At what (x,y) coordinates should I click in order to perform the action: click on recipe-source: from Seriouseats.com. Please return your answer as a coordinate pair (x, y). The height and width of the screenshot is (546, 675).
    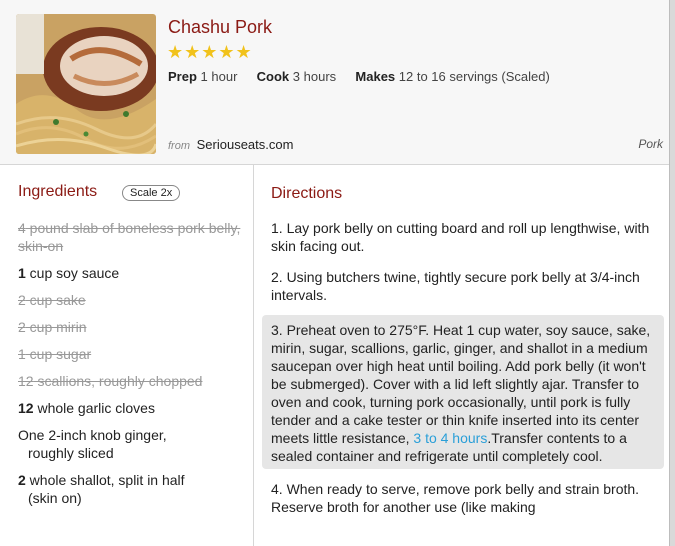
    Looking at the image, I should click on (230, 144).